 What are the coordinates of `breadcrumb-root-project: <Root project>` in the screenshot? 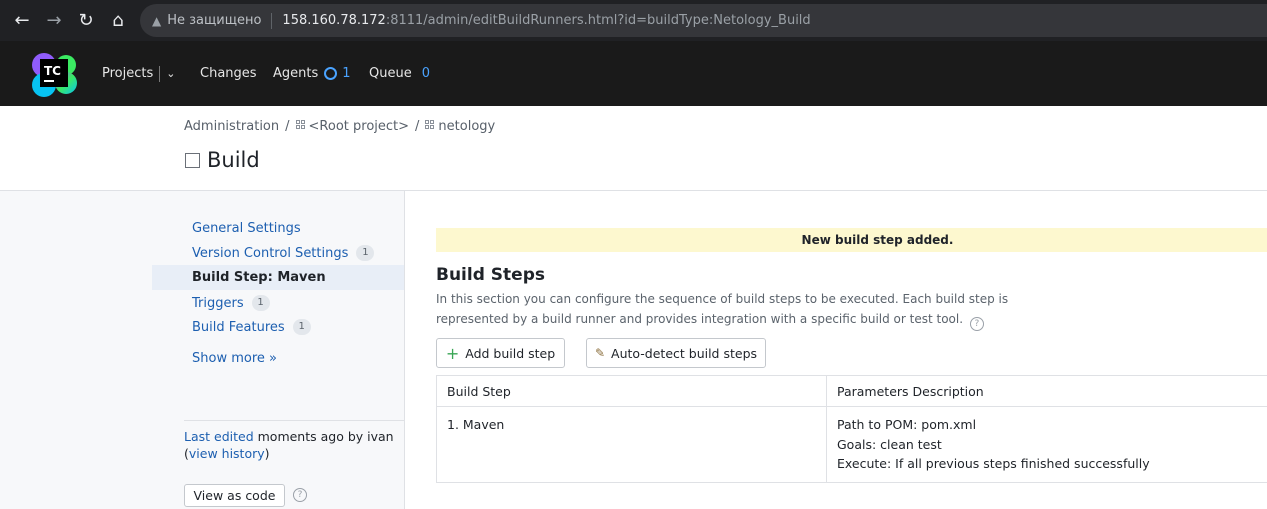 It's located at (352, 126).